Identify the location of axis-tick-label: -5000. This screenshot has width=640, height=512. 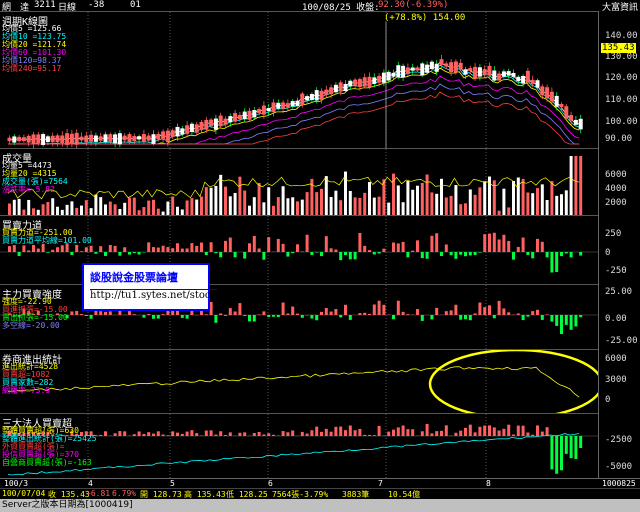
(619, 467).